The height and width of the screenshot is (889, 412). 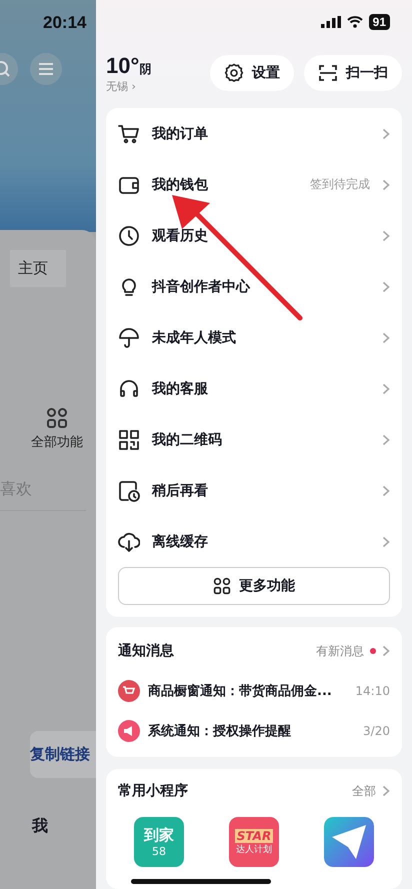 What do you see at coordinates (376, 731) in the screenshot?
I see `notification-time: 3/20` at bounding box center [376, 731].